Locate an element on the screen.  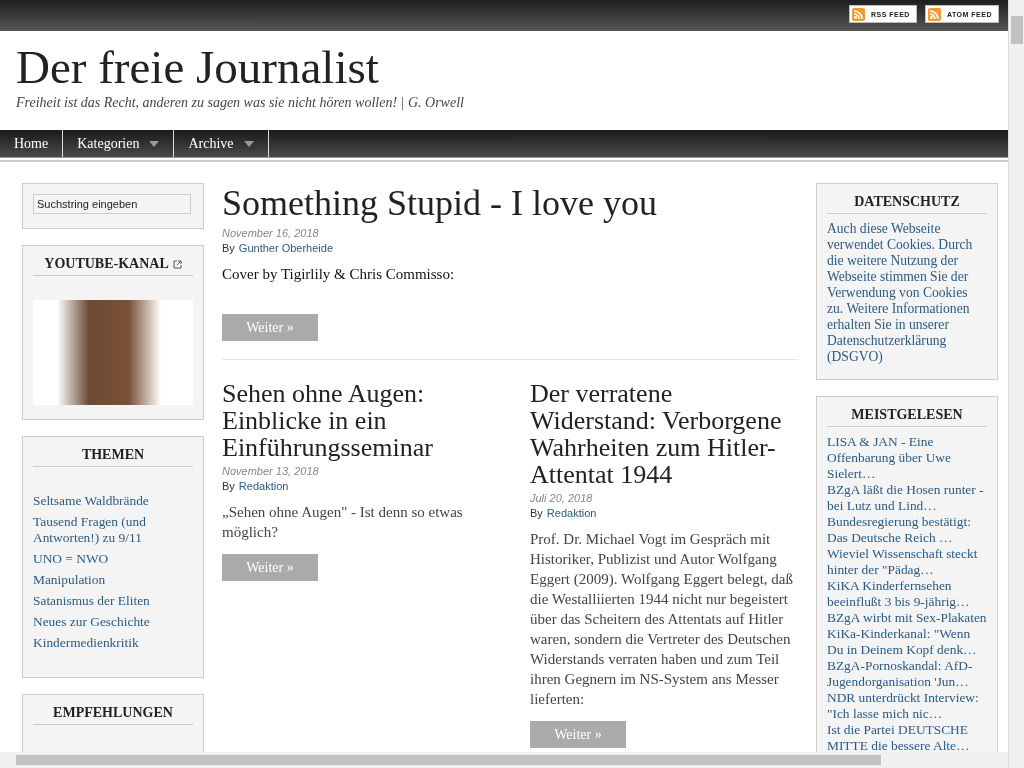
vertical-scrollbar is located at coordinates (1016, 376).